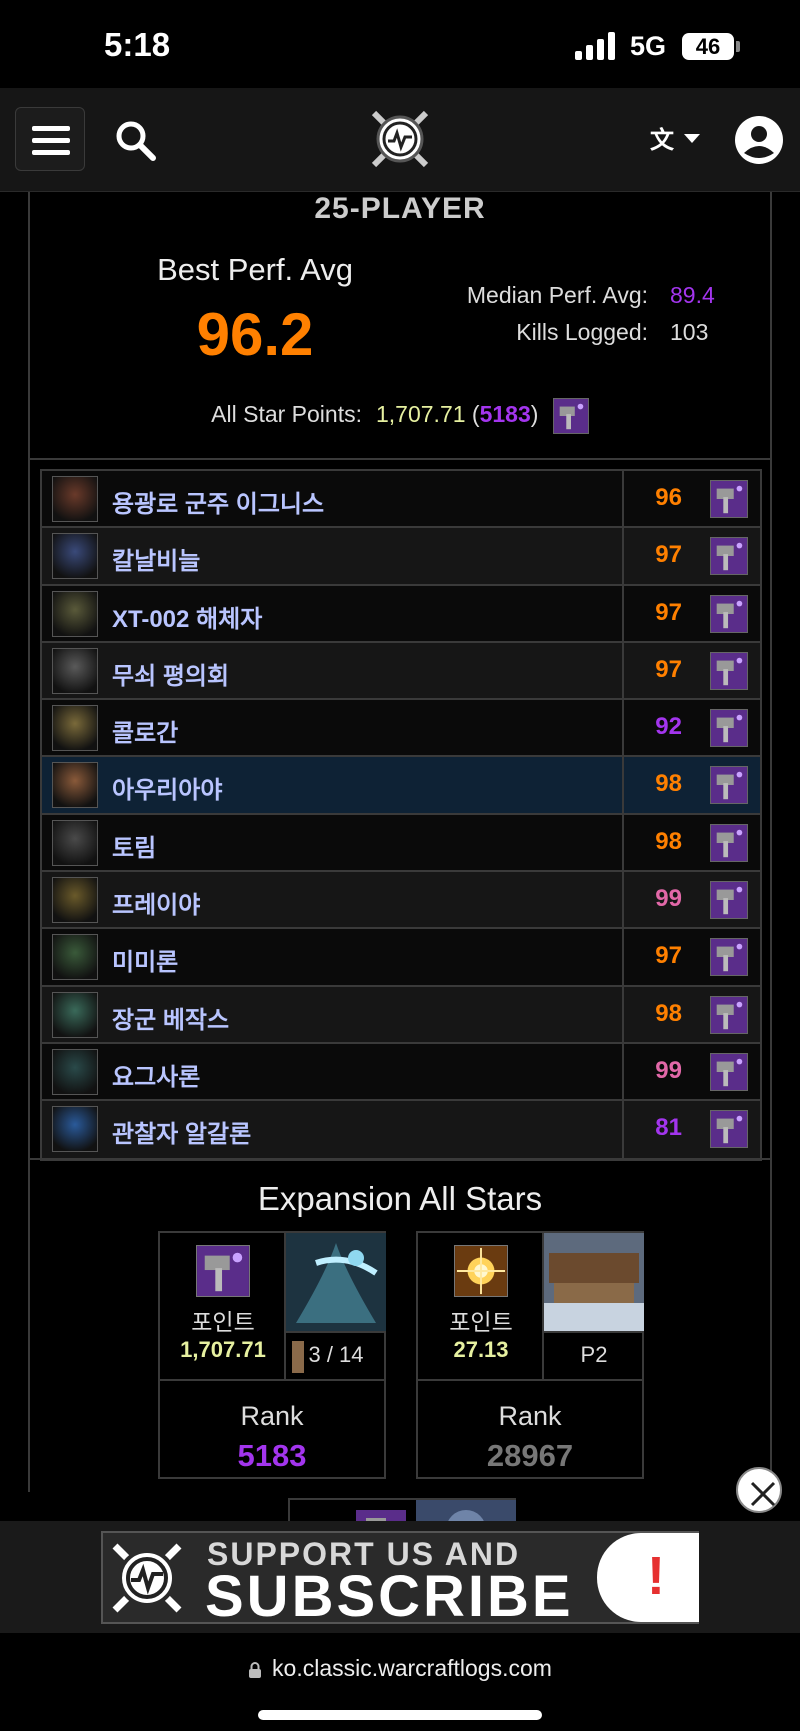 This screenshot has height=1731, width=800. What do you see at coordinates (401, 500) in the screenshot?
I see `boss-row: 용광로 군주 이그니스 96` at bounding box center [401, 500].